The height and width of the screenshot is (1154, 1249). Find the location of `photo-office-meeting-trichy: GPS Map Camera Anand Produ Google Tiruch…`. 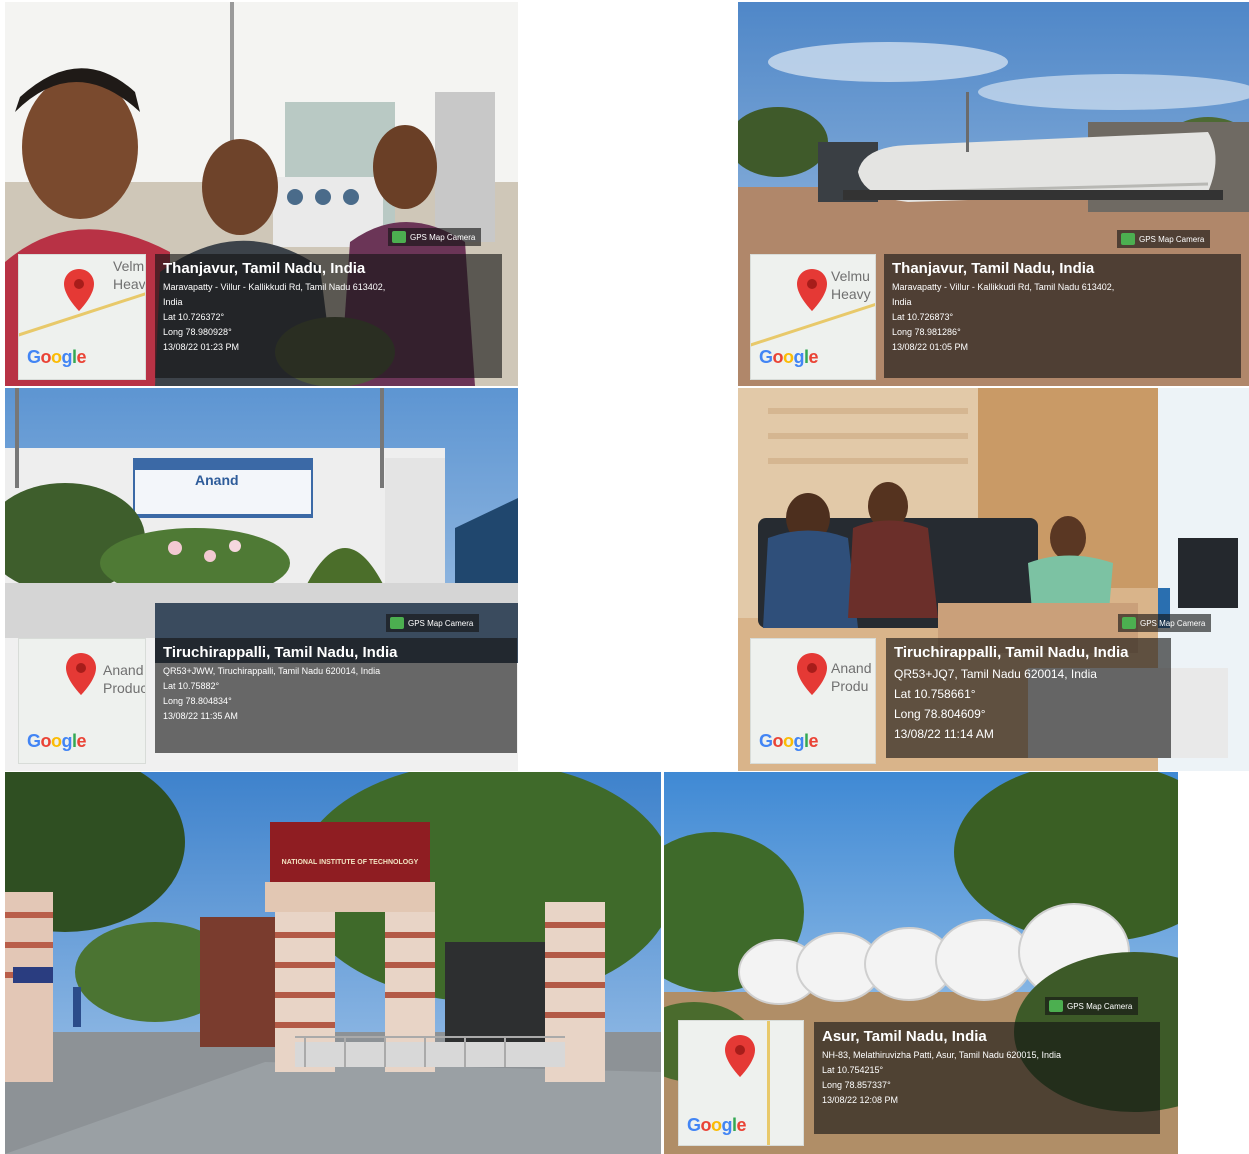

photo-office-meeting-trichy: GPS Map Camera Anand Produ Google Tiruch… is located at coordinates (993, 579).